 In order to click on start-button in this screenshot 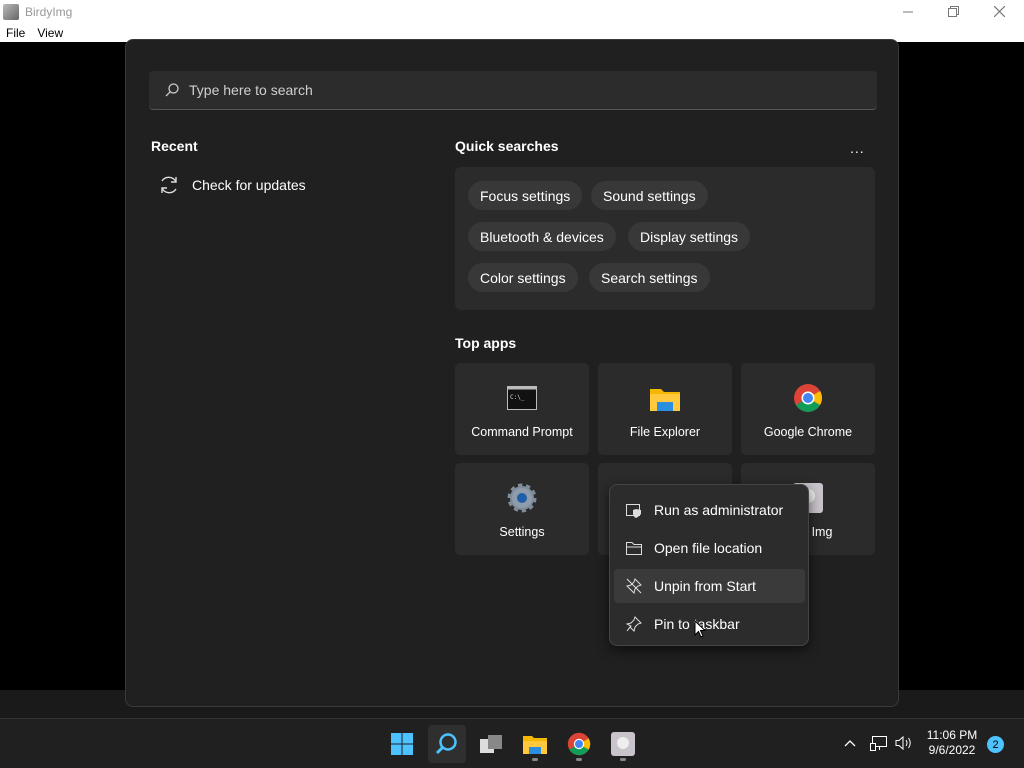, I will do `click(402, 744)`.